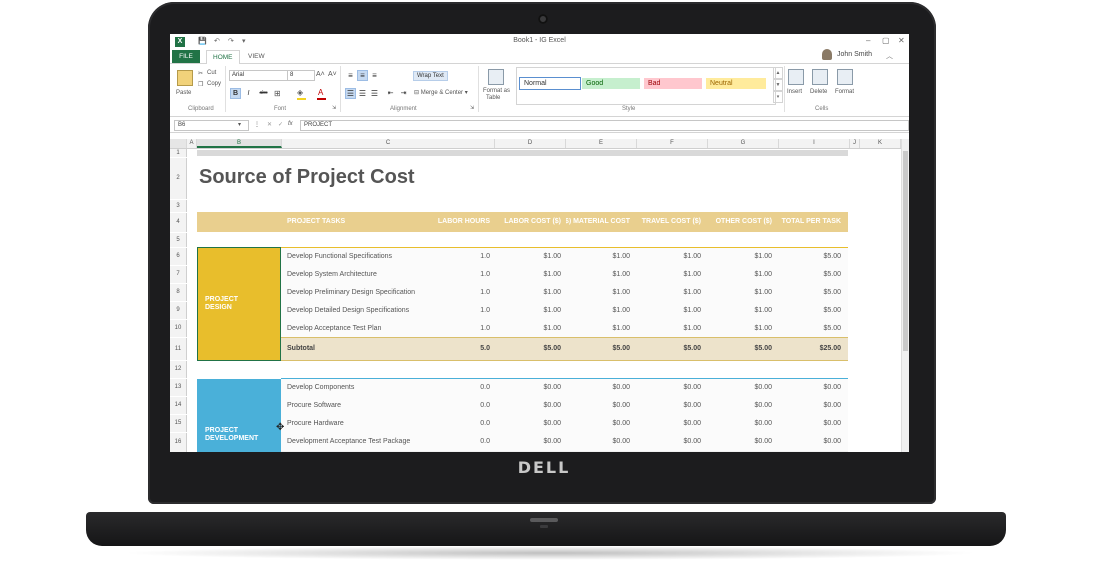 Image resolution: width=1100 pixels, height=577 pixels. What do you see at coordinates (334, 108) in the screenshot?
I see `font-dialog-launcher-icon: ⇲` at bounding box center [334, 108].